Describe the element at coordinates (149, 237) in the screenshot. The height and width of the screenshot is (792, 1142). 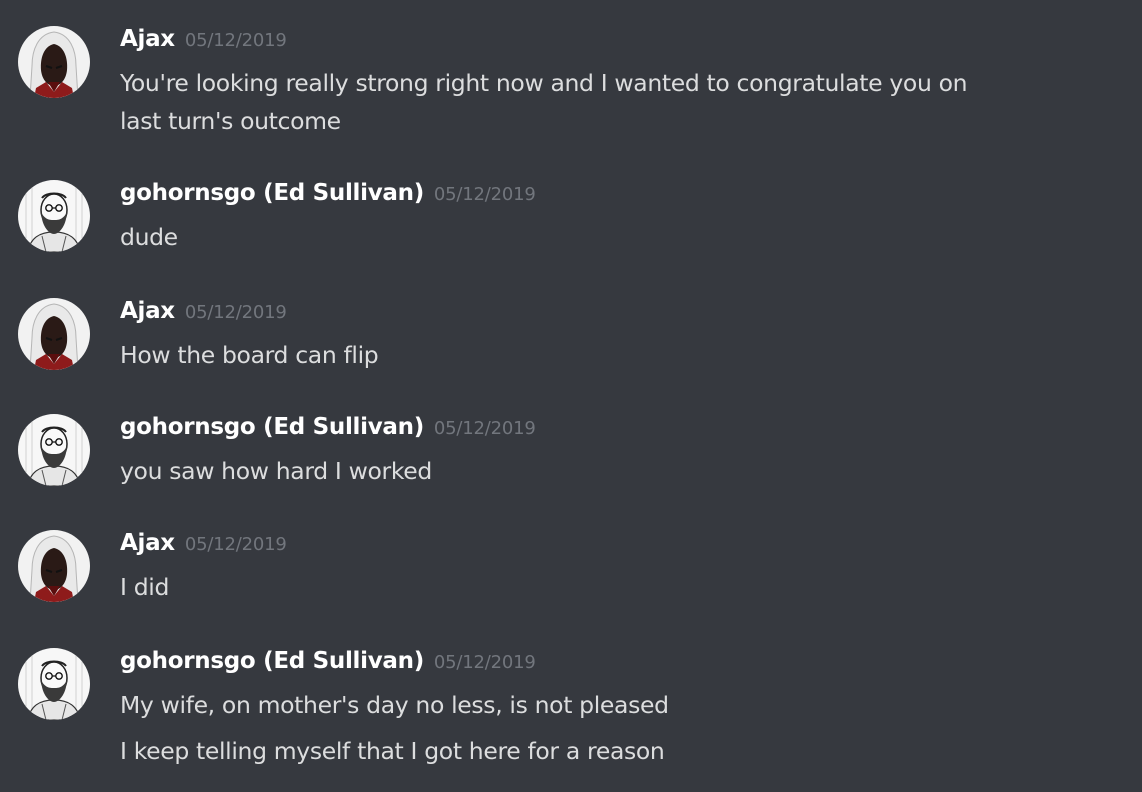
I see `message-text: dude` at that location.